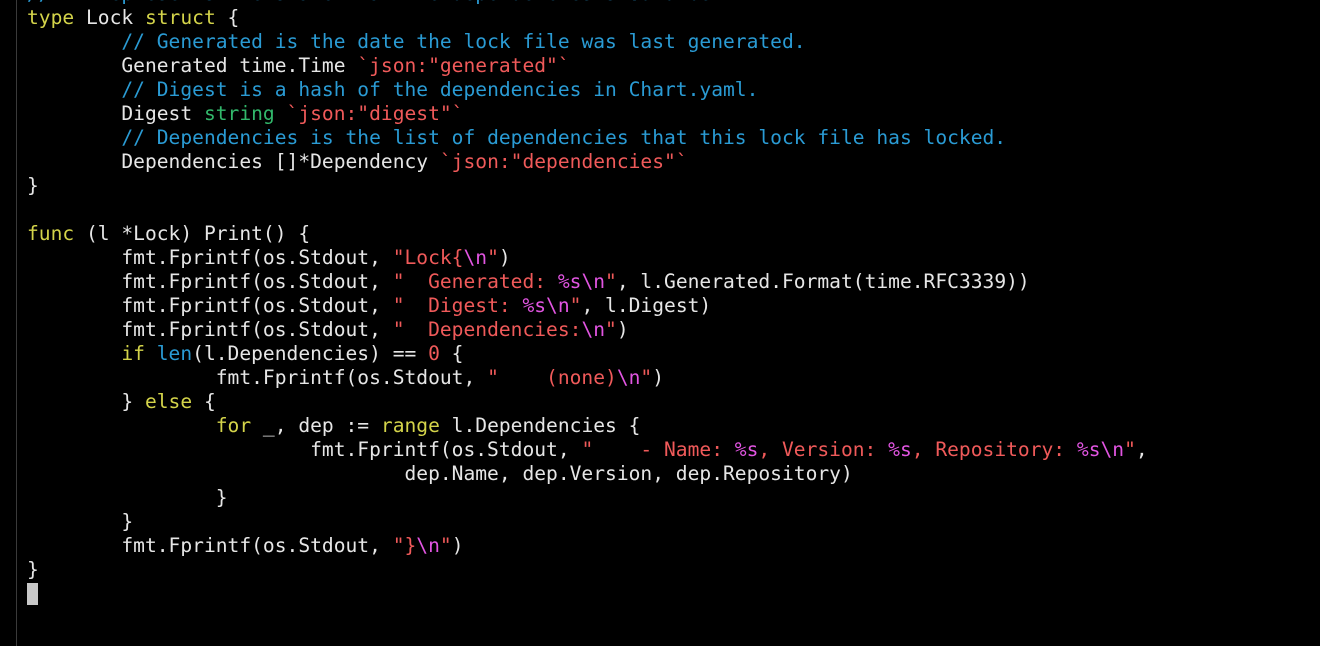  What do you see at coordinates (434, 353) in the screenshot?
I see `code-token-string: 0` at bounding box center [434, 353].